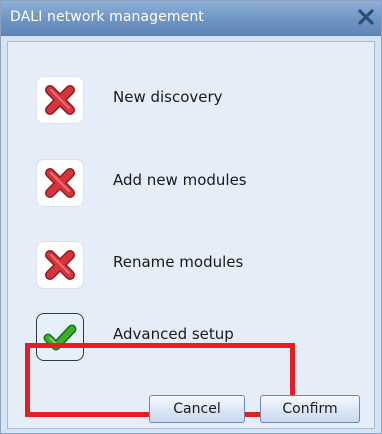  Describe the element at coordinates (180, 180) in the screenshot. I see `option-label: Add new modules` at that location.